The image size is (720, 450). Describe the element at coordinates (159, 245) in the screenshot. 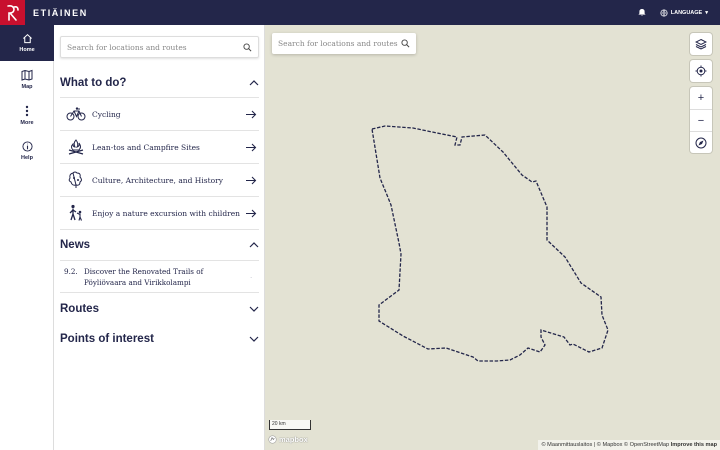

I see `news-header: News` at that location.